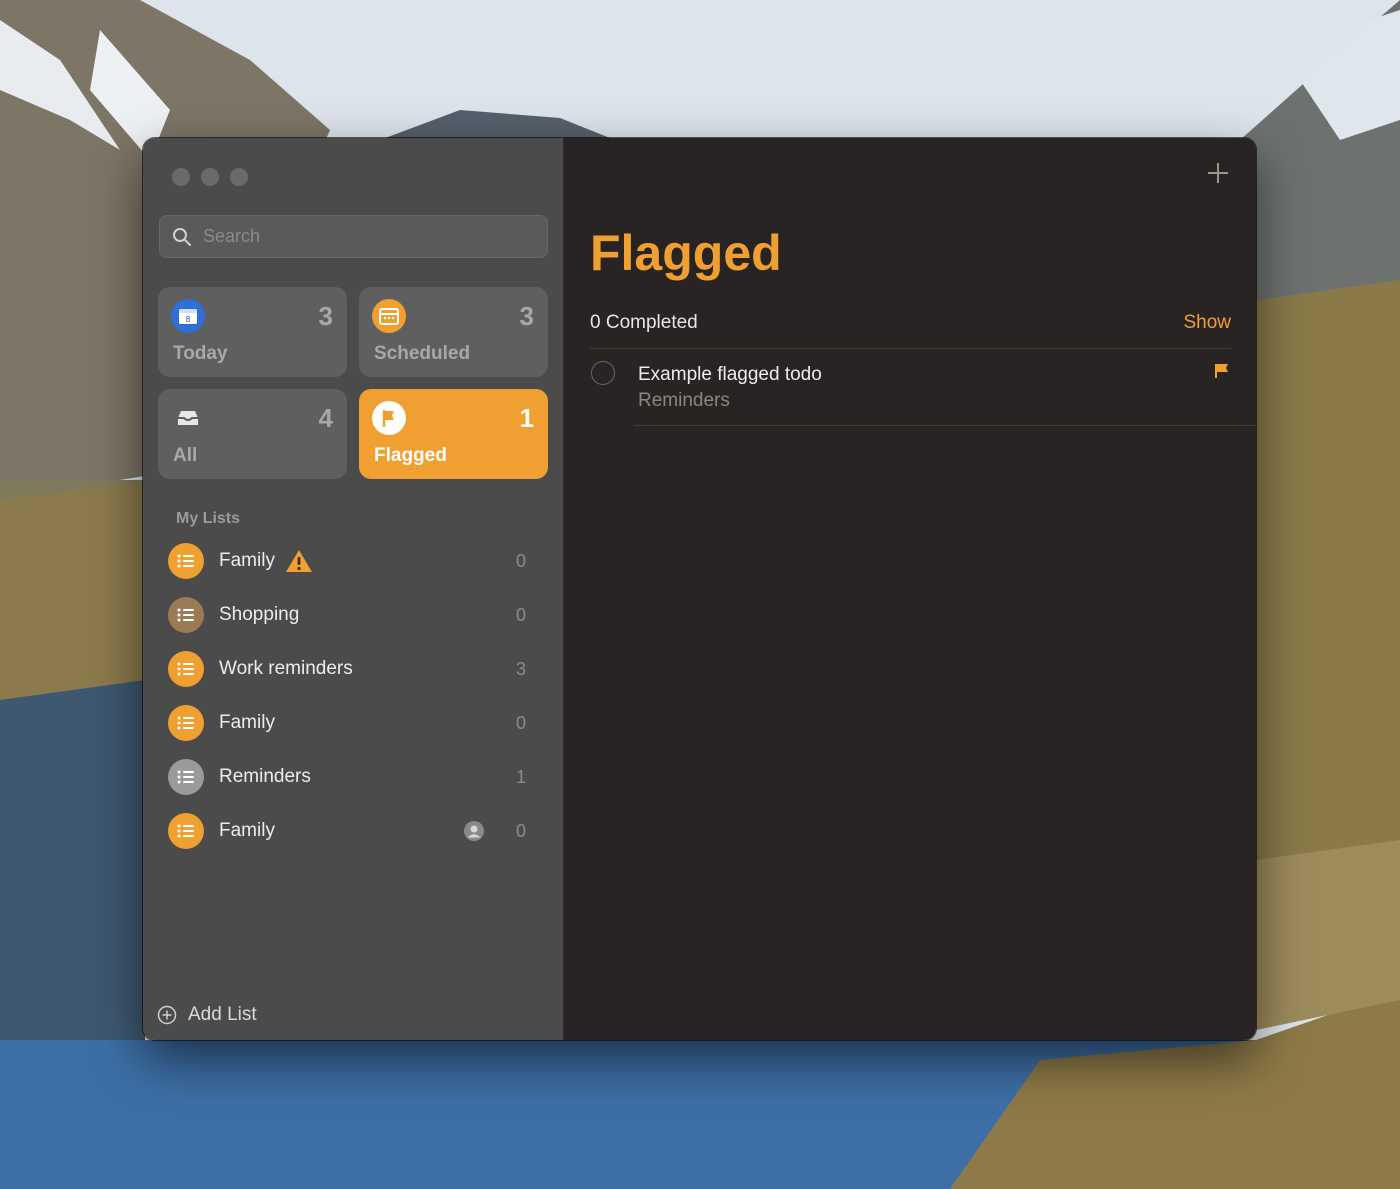 The width and height of the screenshot is (1400, 1189). I want to click on list-item-work-reminders: Work reminders 3, so click(353, 669).